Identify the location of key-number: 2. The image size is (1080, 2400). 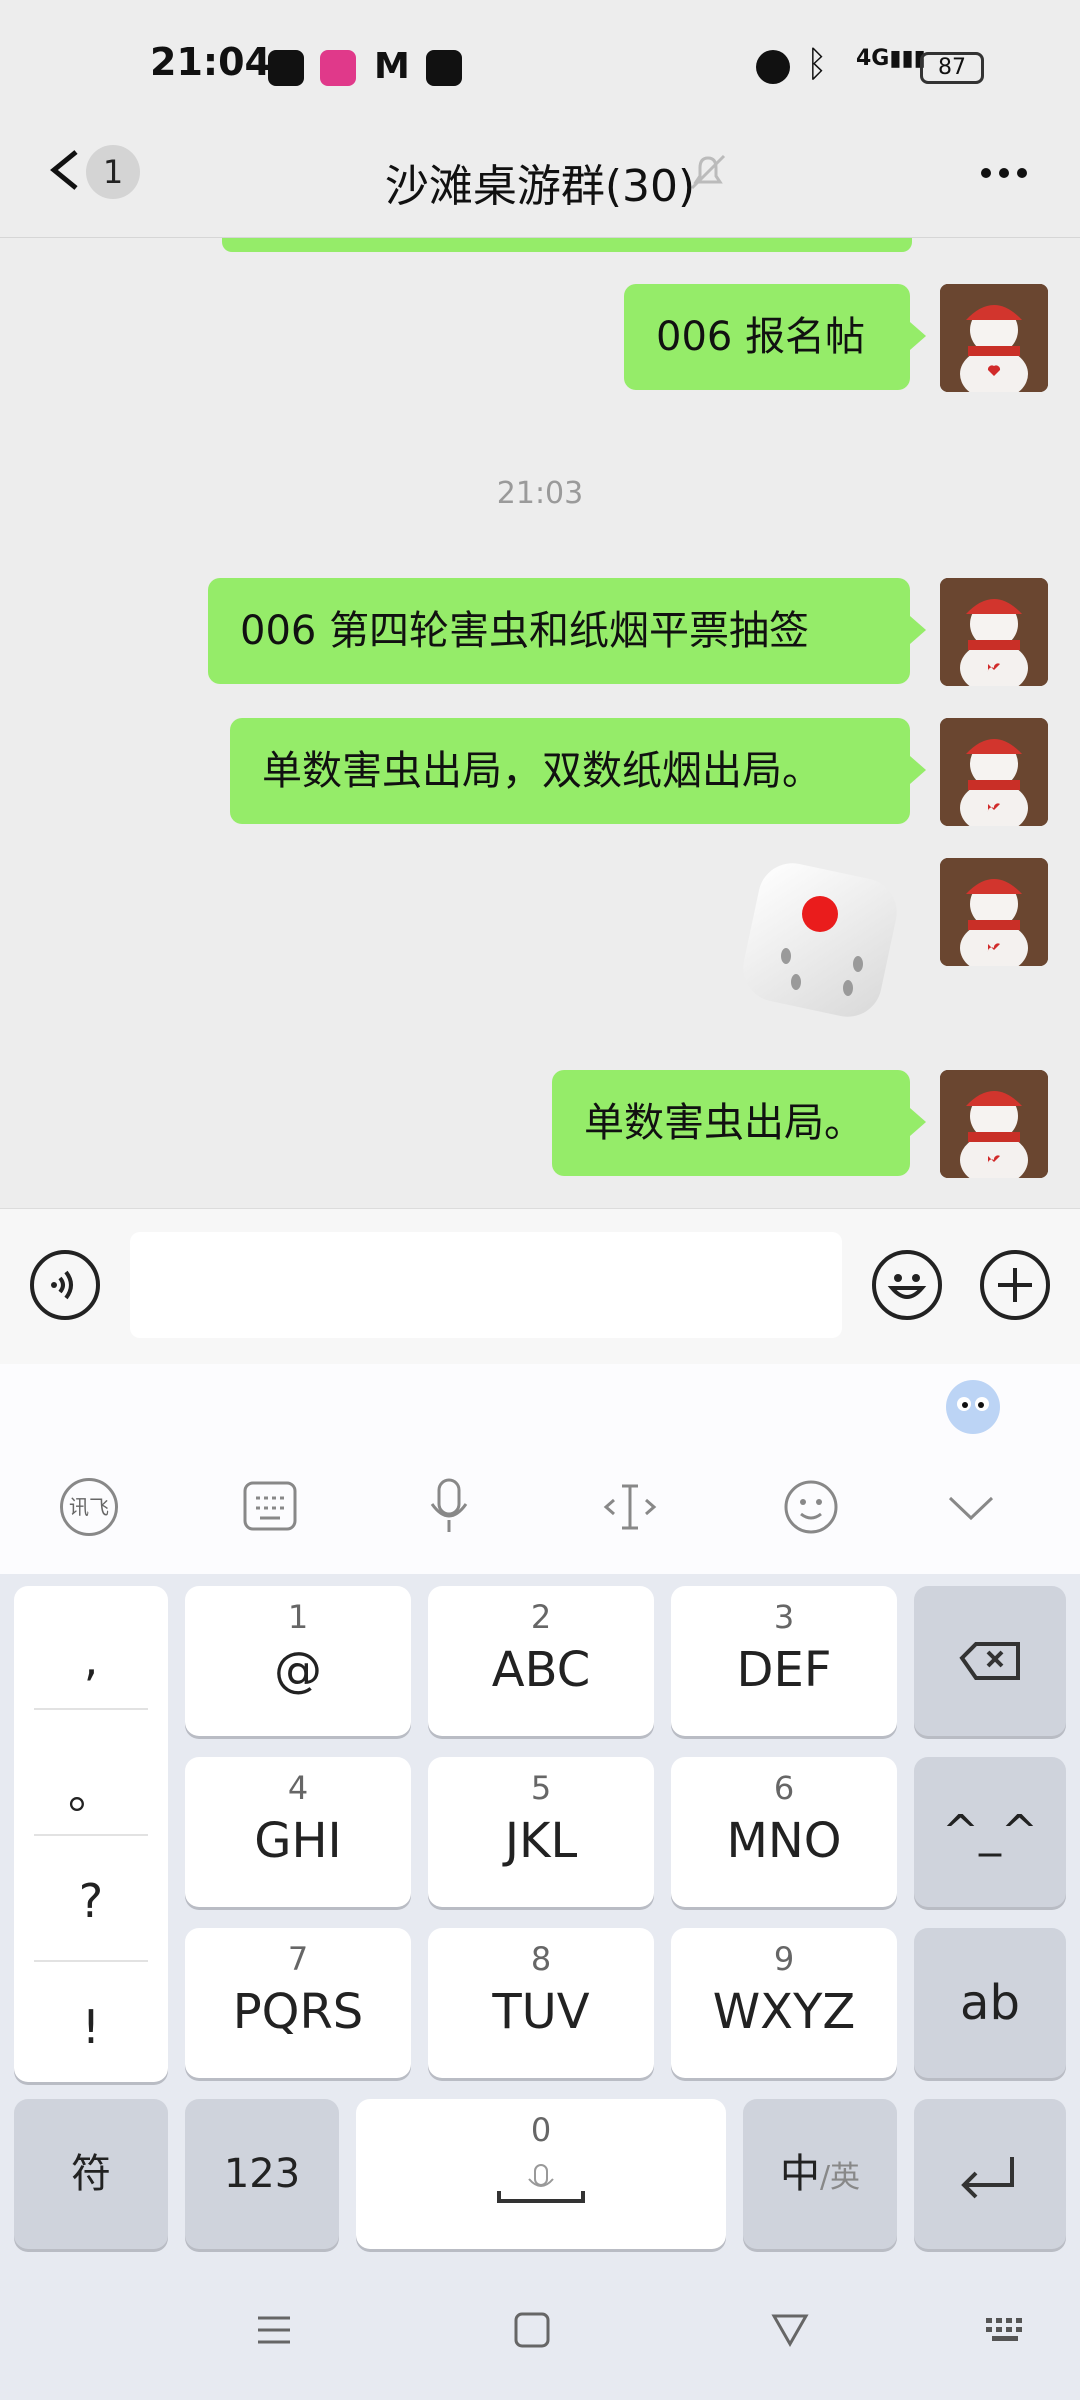
(541, 1617).